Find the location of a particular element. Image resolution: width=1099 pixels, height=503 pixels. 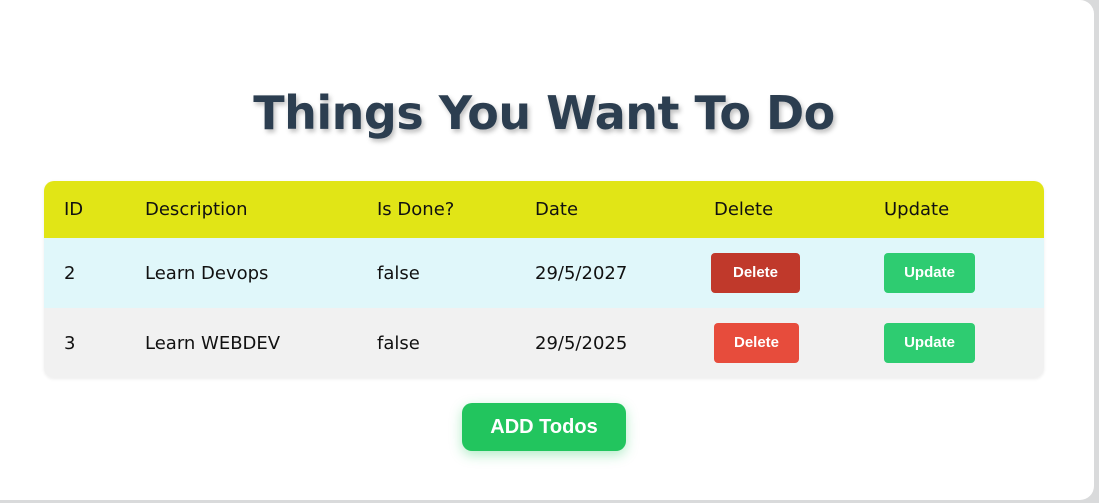

header-date: Date is located at coordinates (557, 209).